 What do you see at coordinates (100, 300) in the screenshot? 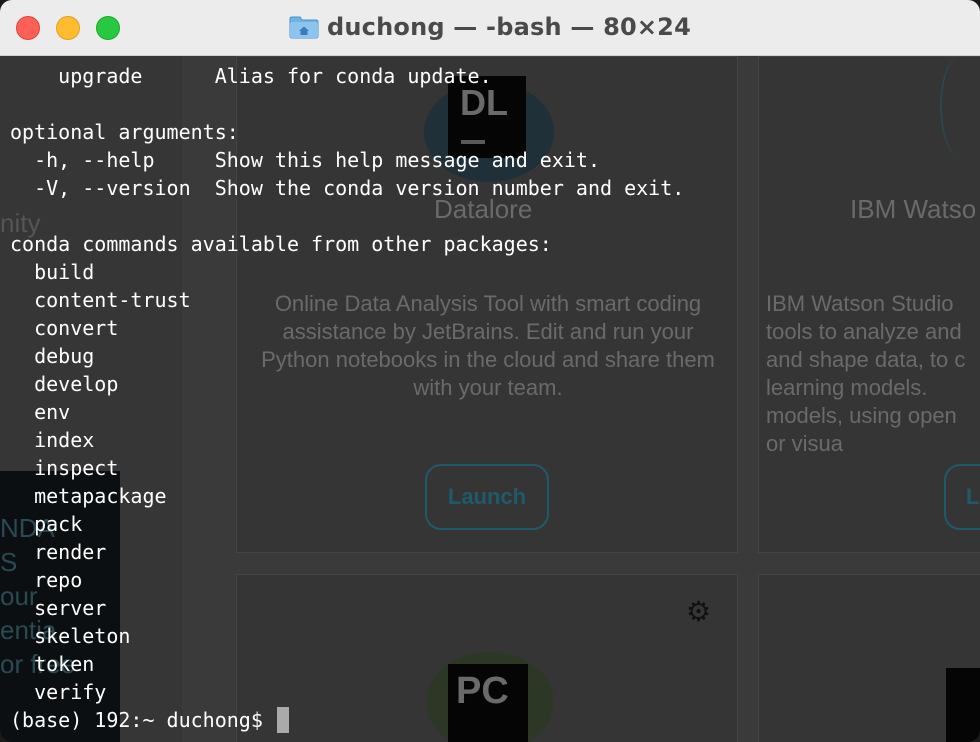
I see `terminal-line: content-trust` at bounding box center [100, 300].